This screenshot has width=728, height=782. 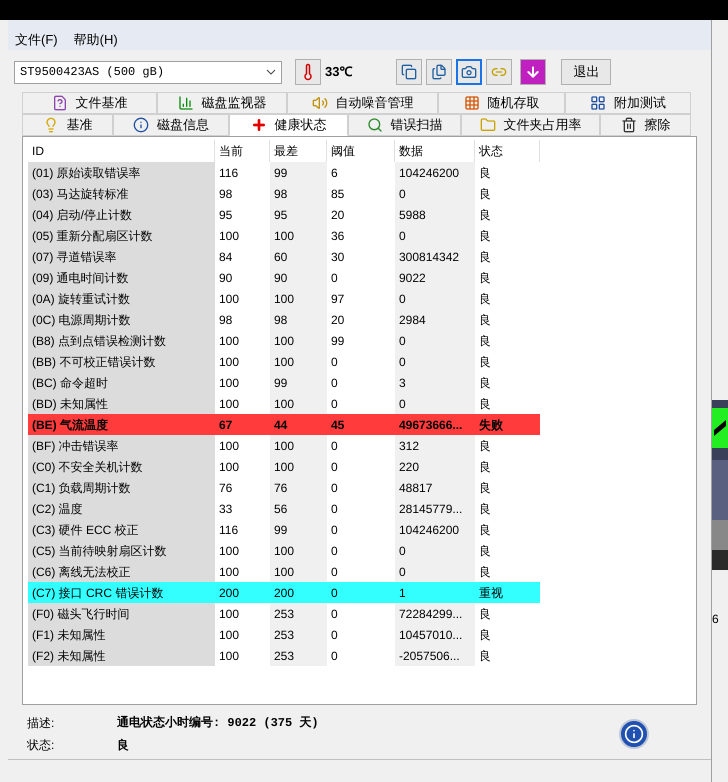 What do you see at coordinates (645, 125) in the screenshot?
I see `tab: 擦除` at bounding box center [645, 125].